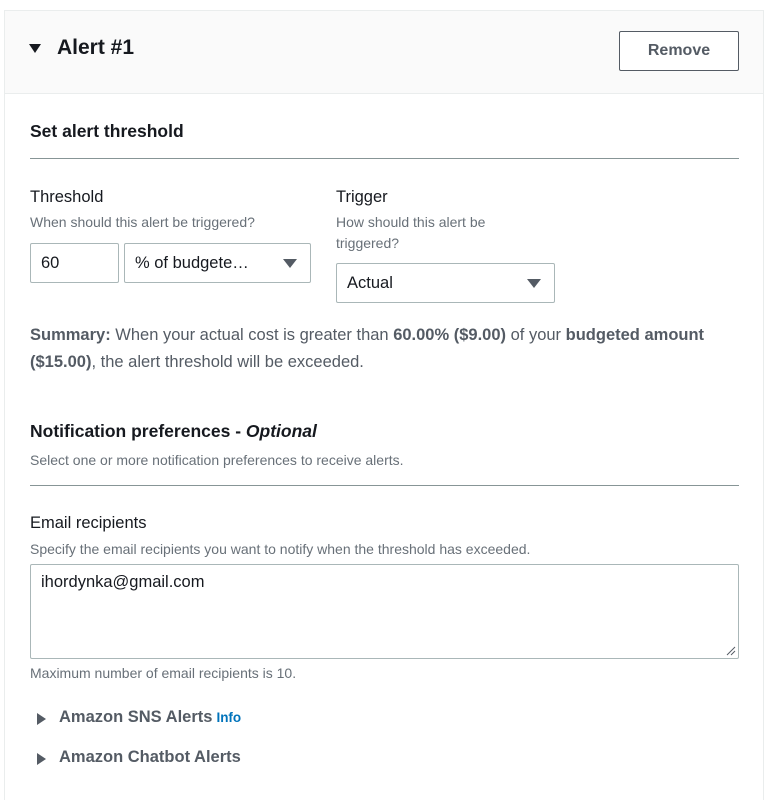 The image size is (769, 800). Describe the element at coordinates (679, 51) in the screenshot. I see `remove-button: Remove` at that location.